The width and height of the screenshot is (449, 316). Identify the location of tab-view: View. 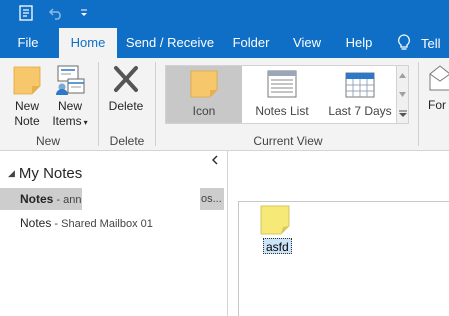
(307, 43).